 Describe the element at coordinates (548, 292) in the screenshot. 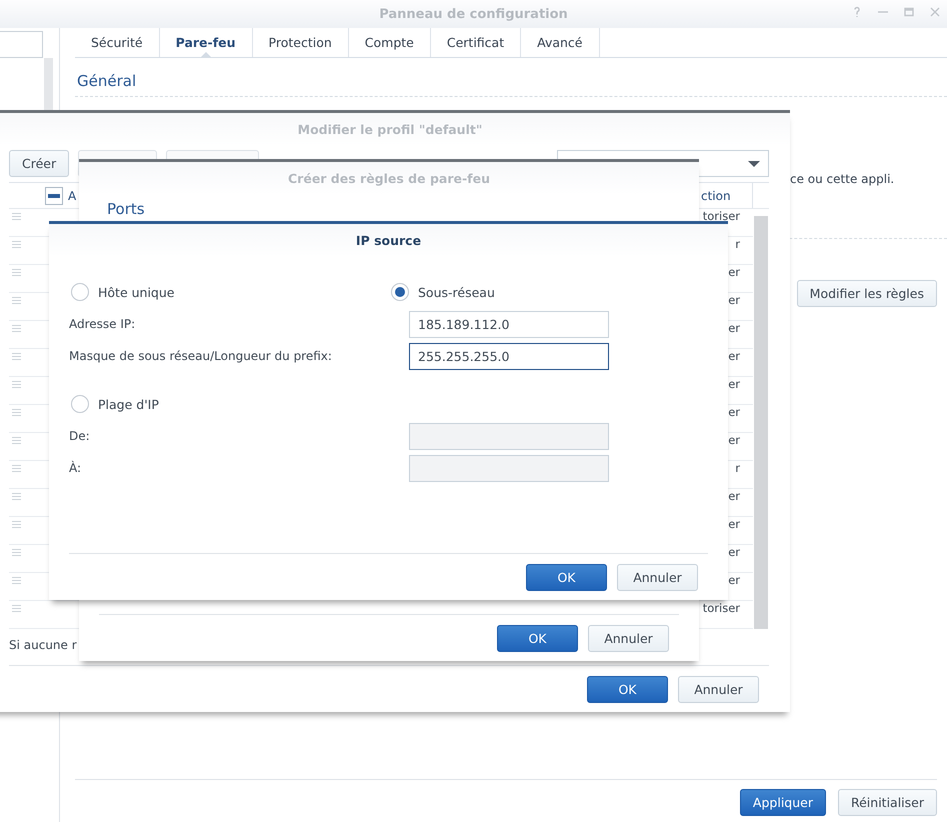

I see `radio-option: Sous-réseau` at that location.